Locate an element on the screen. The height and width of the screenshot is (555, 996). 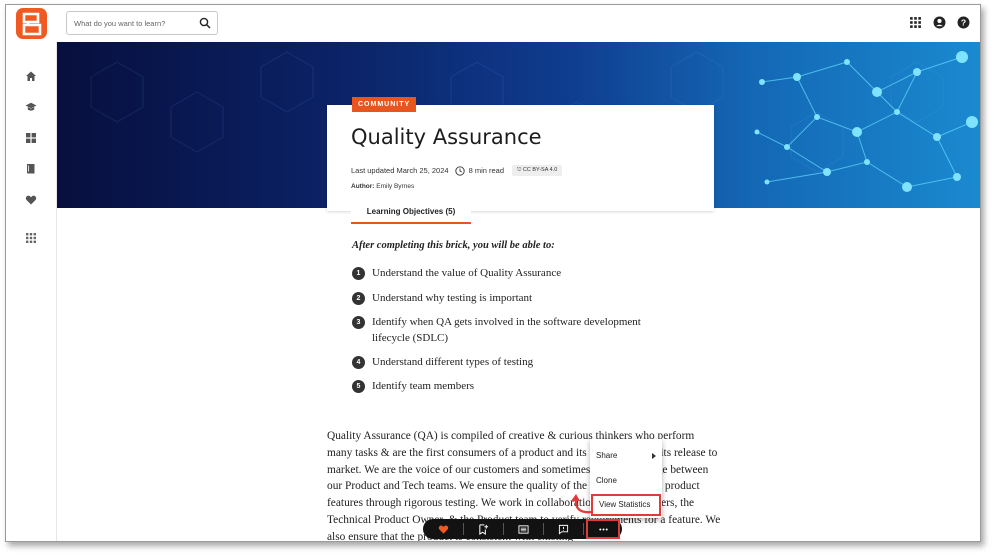
left-nav-rail is located at coordinates (31, 291).